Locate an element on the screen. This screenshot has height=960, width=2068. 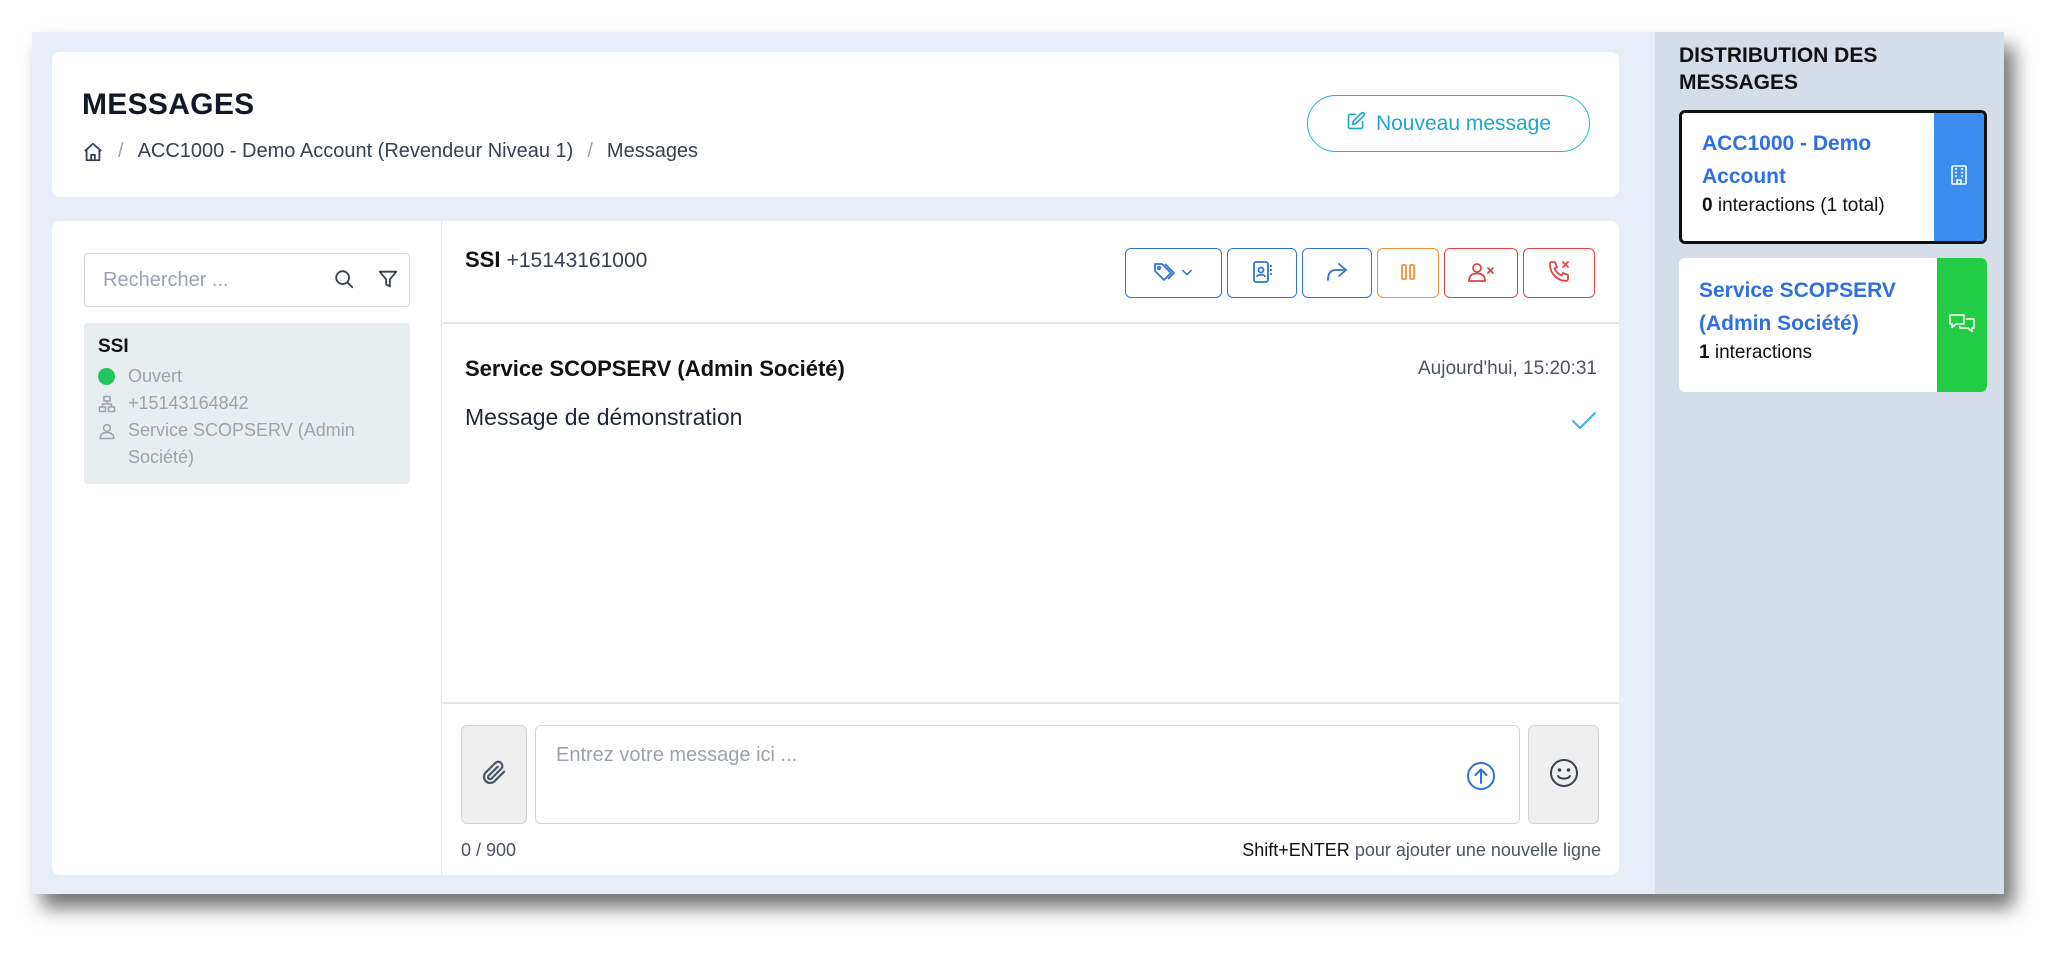
attach-button is located at coordinates (494, 774).